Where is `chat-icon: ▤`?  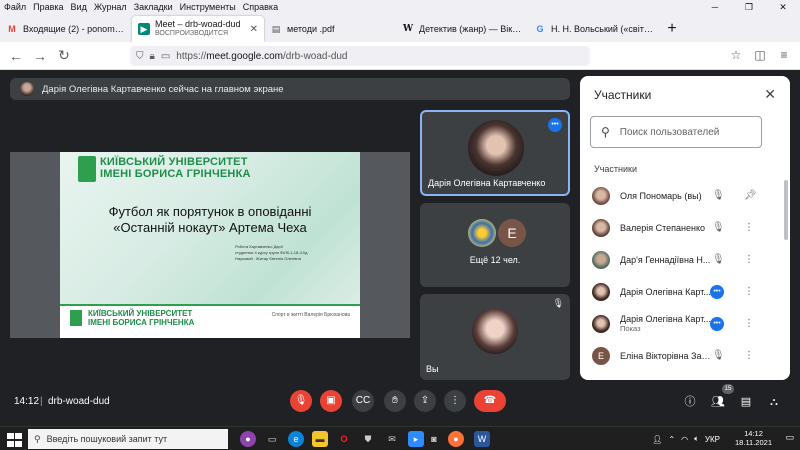
chat-icon: ▤ is located at coordinates (746, 402).